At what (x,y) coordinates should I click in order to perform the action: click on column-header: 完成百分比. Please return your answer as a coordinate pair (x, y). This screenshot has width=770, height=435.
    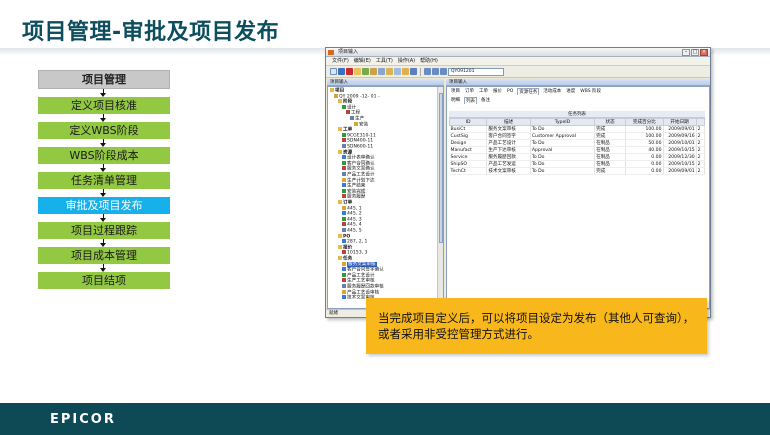
    Looking at the image, I should click on (644, 122).